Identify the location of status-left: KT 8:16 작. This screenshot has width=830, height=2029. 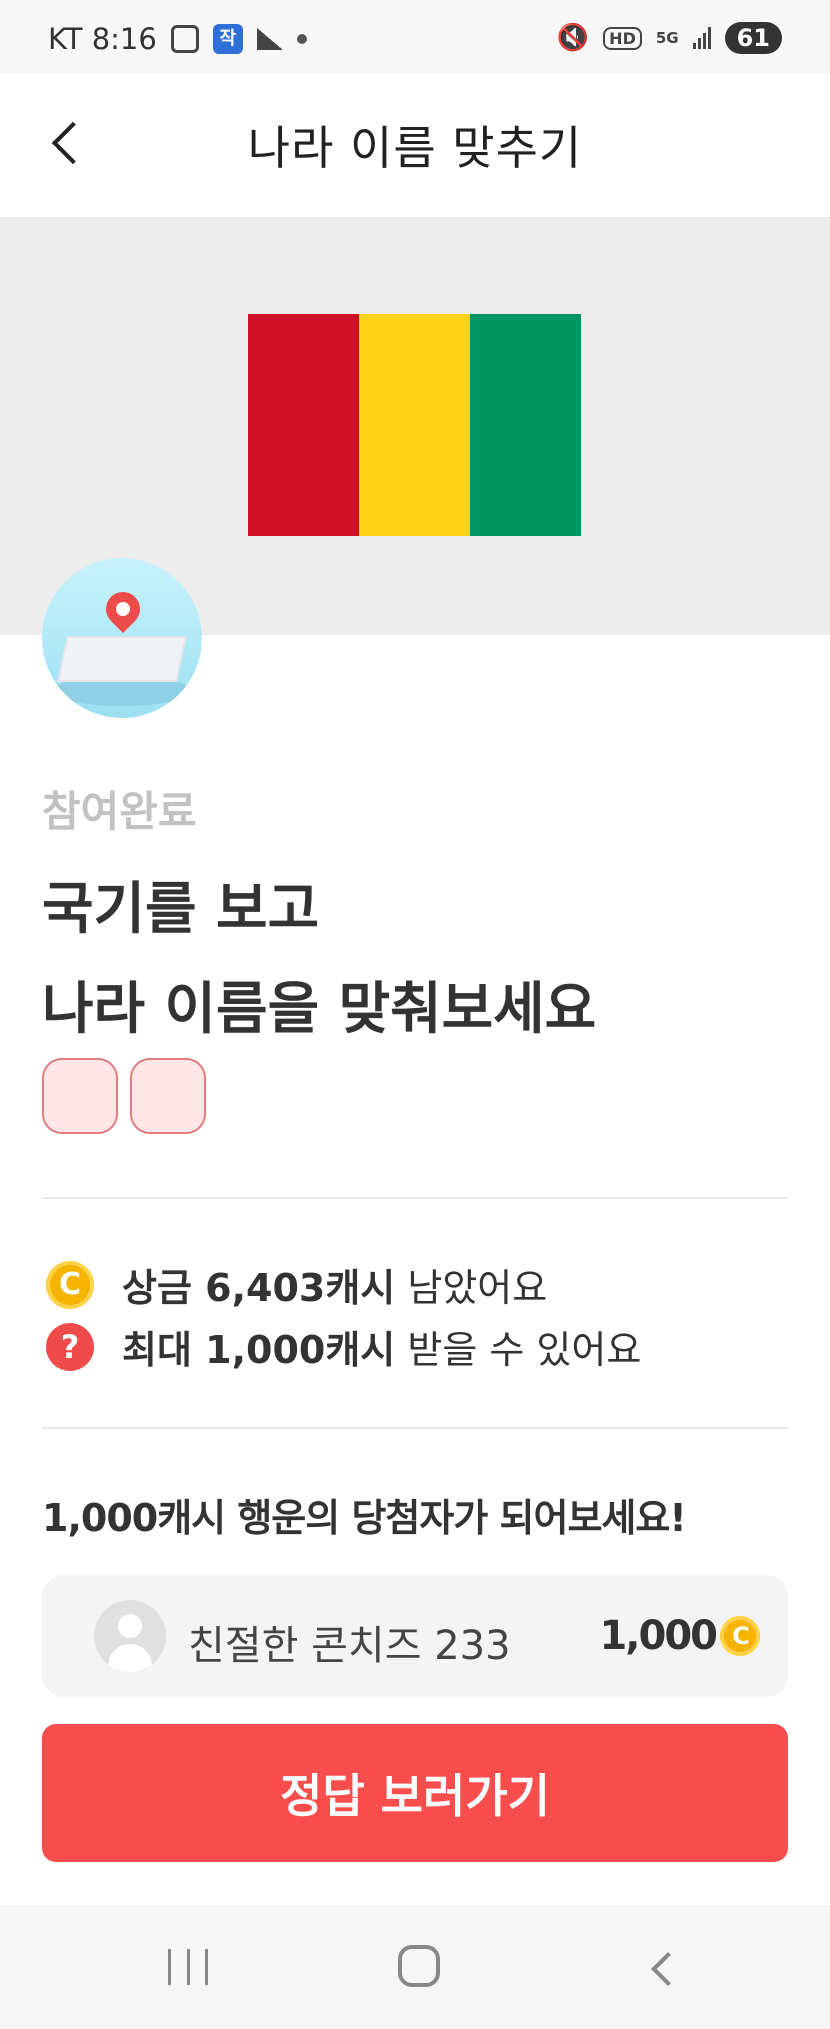
(177, 39).